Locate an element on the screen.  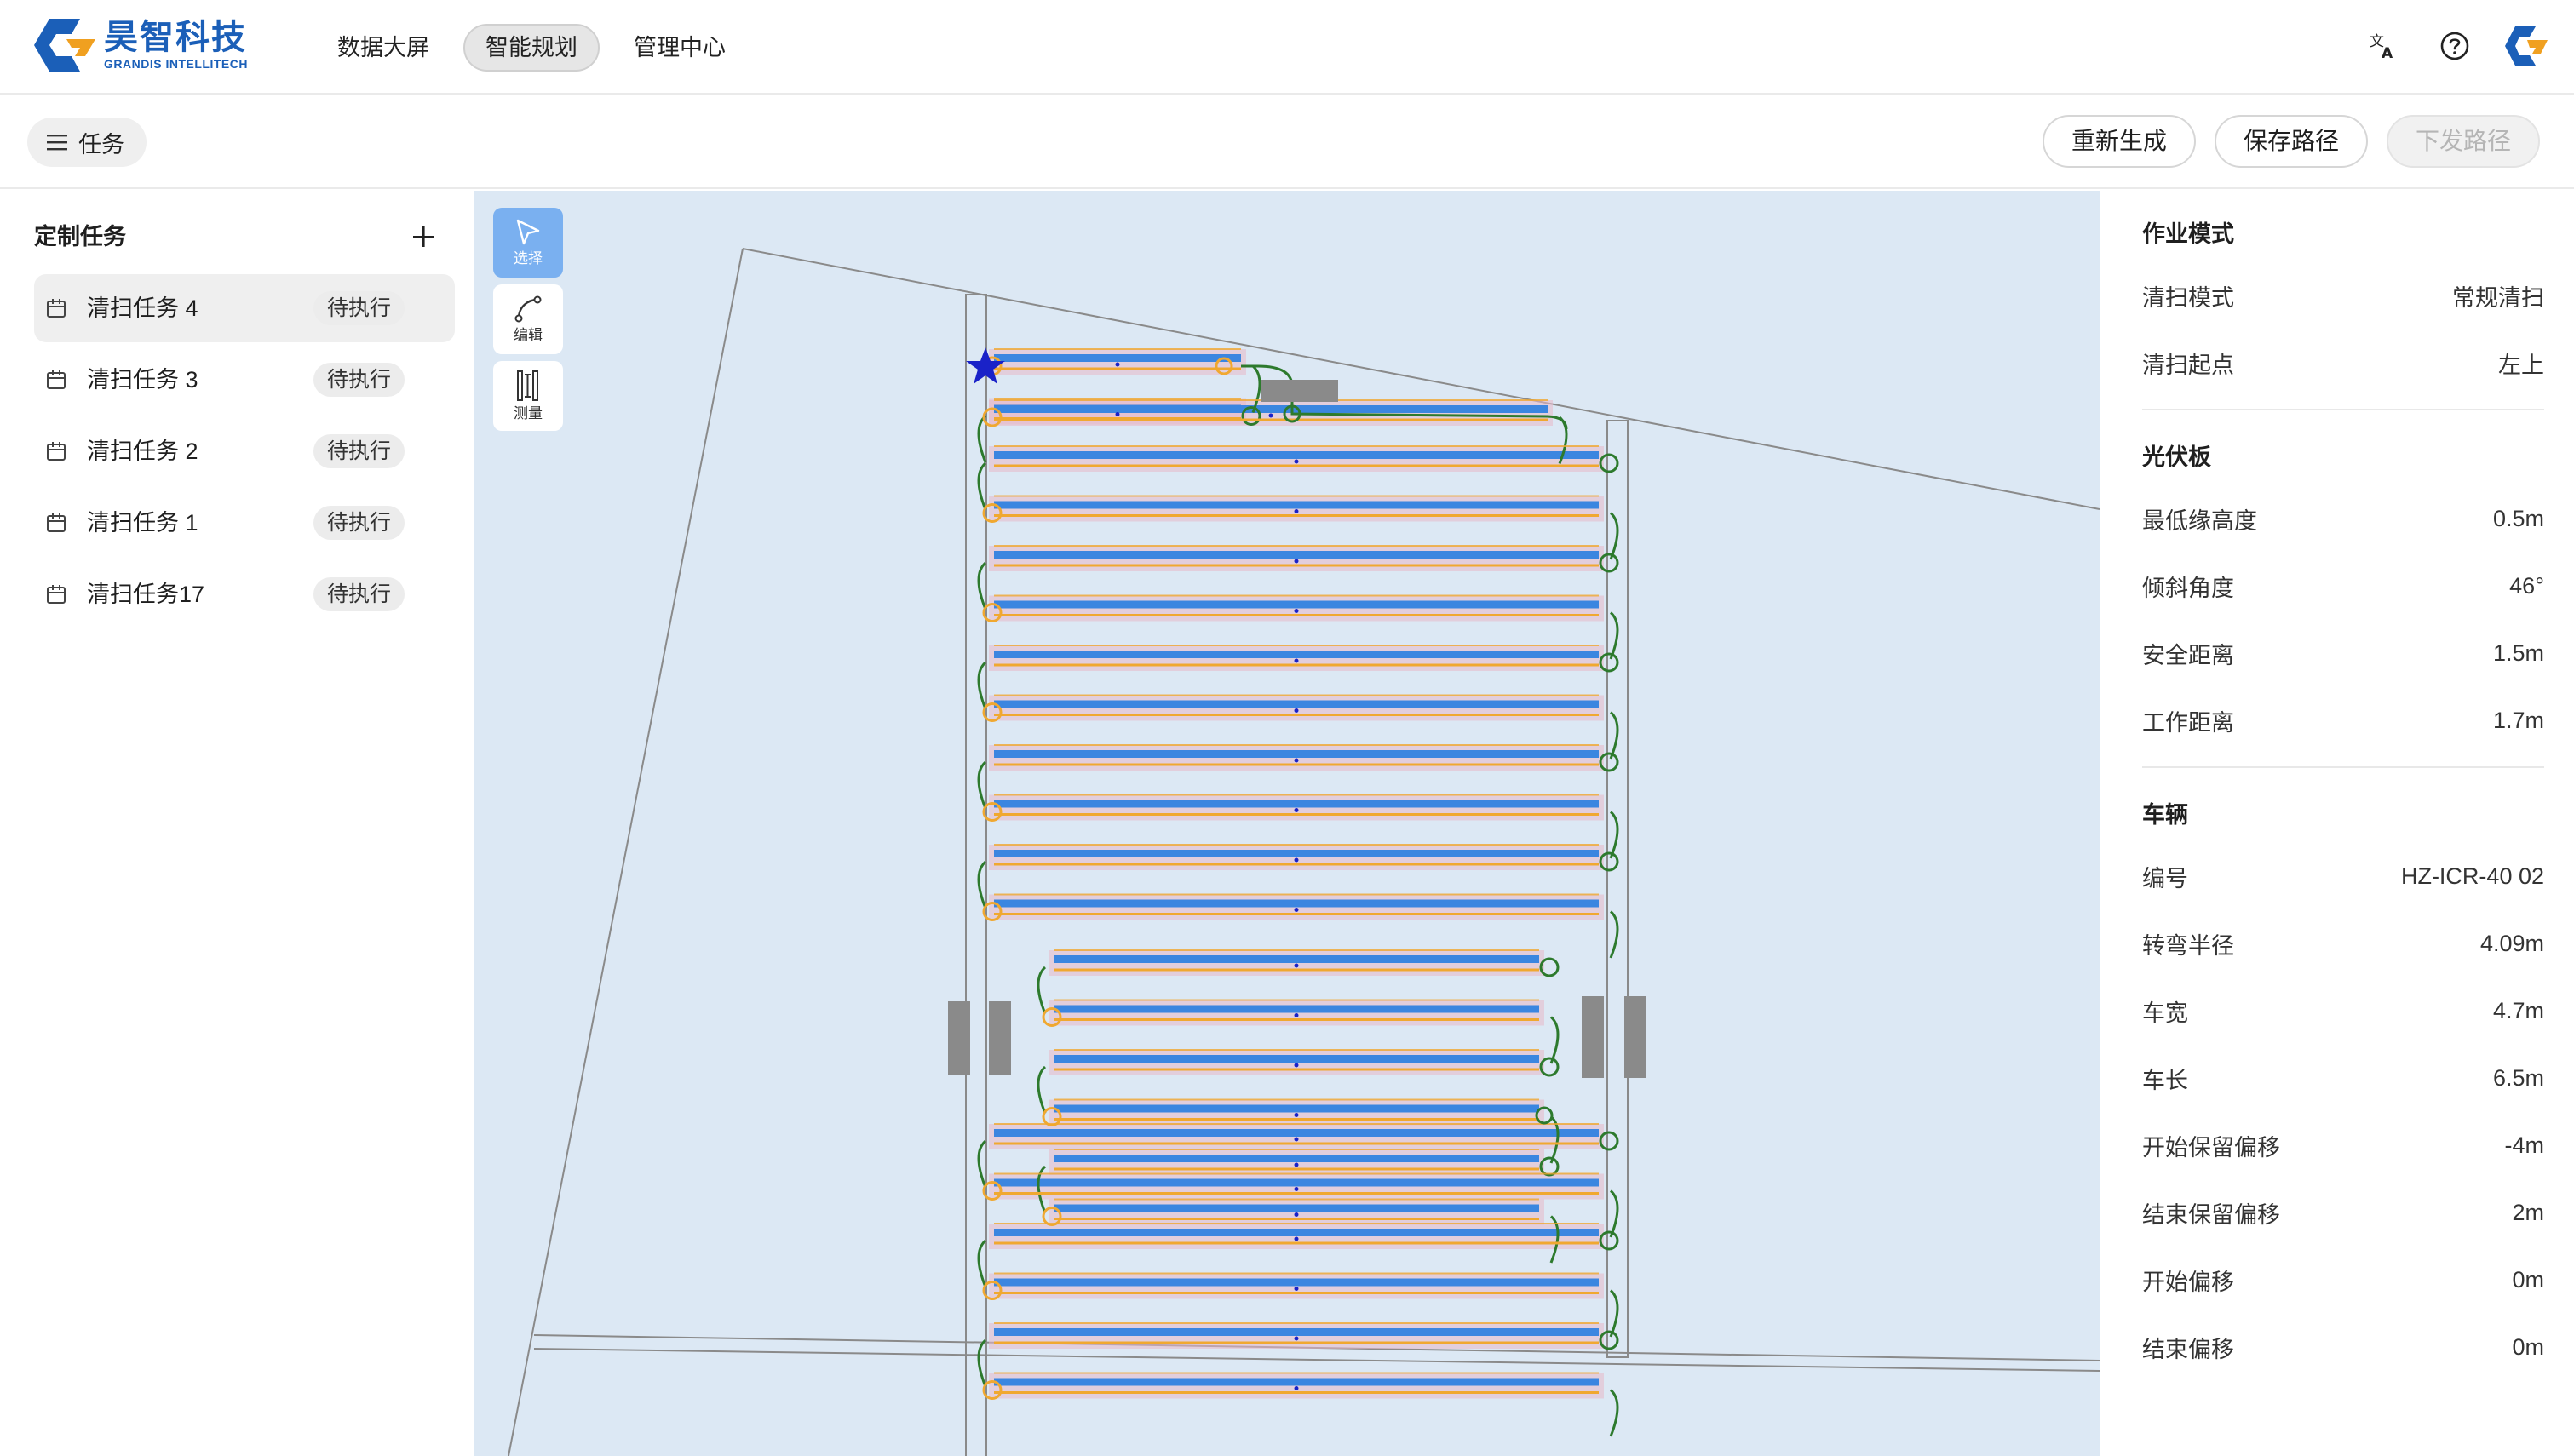
param-label: 倾斜角度 is located at coordinates (2188, 588).